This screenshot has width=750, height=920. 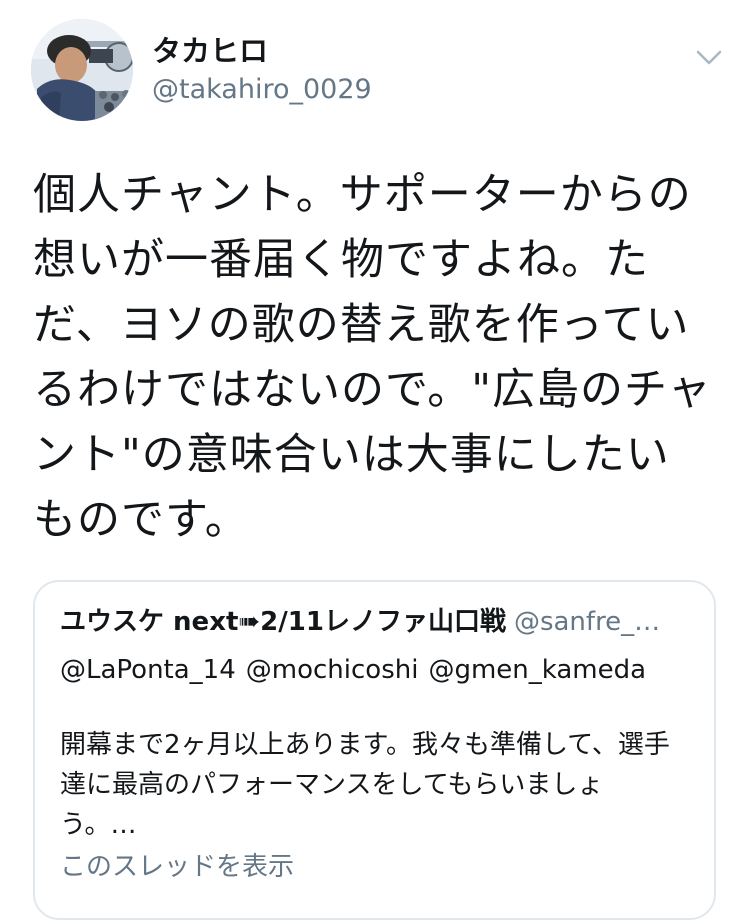 What do you see at coordinates (537, 670) in the screenshot?
I see `mention-link: @gmen_kameda` at bounding box center [537, 670].